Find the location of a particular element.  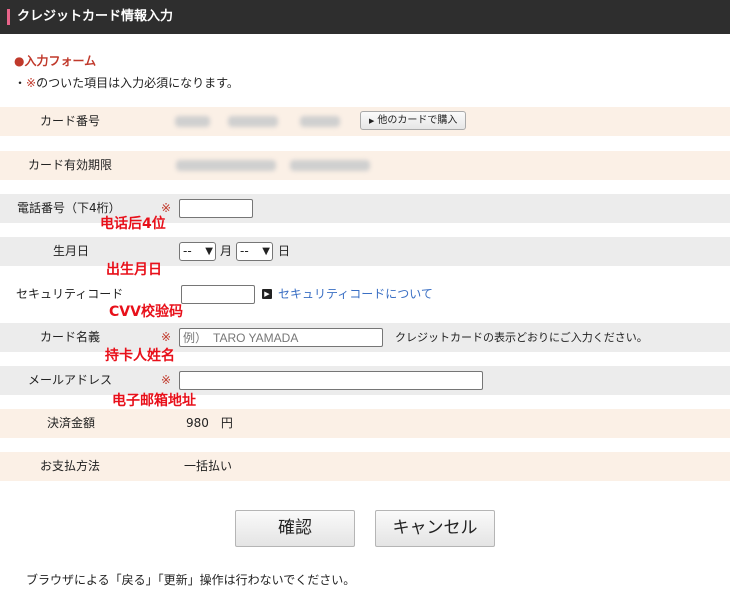

note-prefix: ・ is located at coordinates (20, 83).